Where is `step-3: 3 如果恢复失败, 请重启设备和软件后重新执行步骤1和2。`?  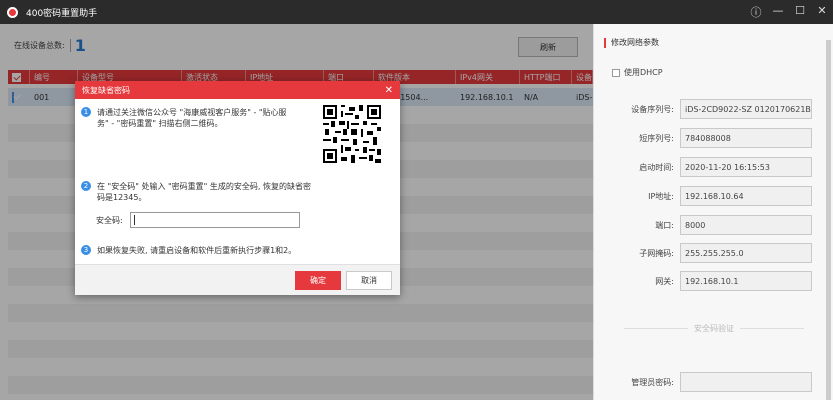 step-3: 3 如果恢复失败, 请重启设备和软件后重新执行步骤1和2。 is located at coordinates (231, 250).